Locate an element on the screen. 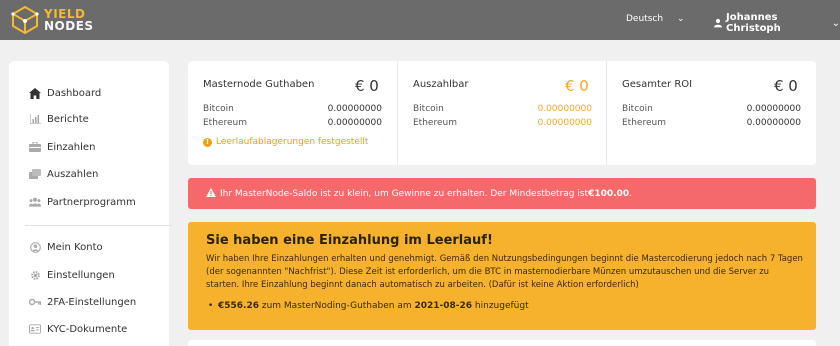 This screenshot has width=840, height=346. home-icon is located at coordinates (35, 93).